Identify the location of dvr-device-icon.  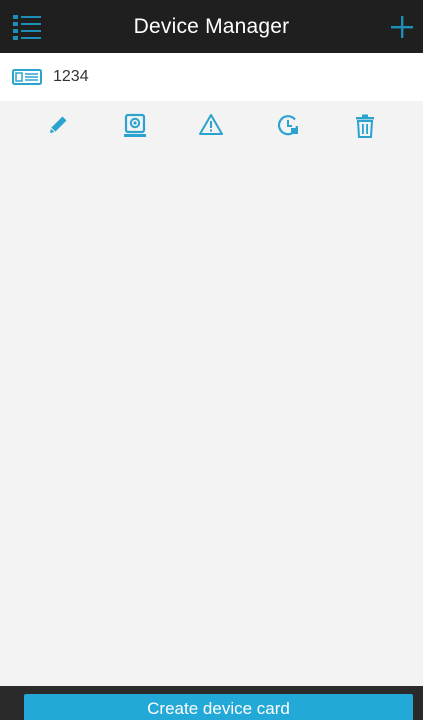
(27, 77).